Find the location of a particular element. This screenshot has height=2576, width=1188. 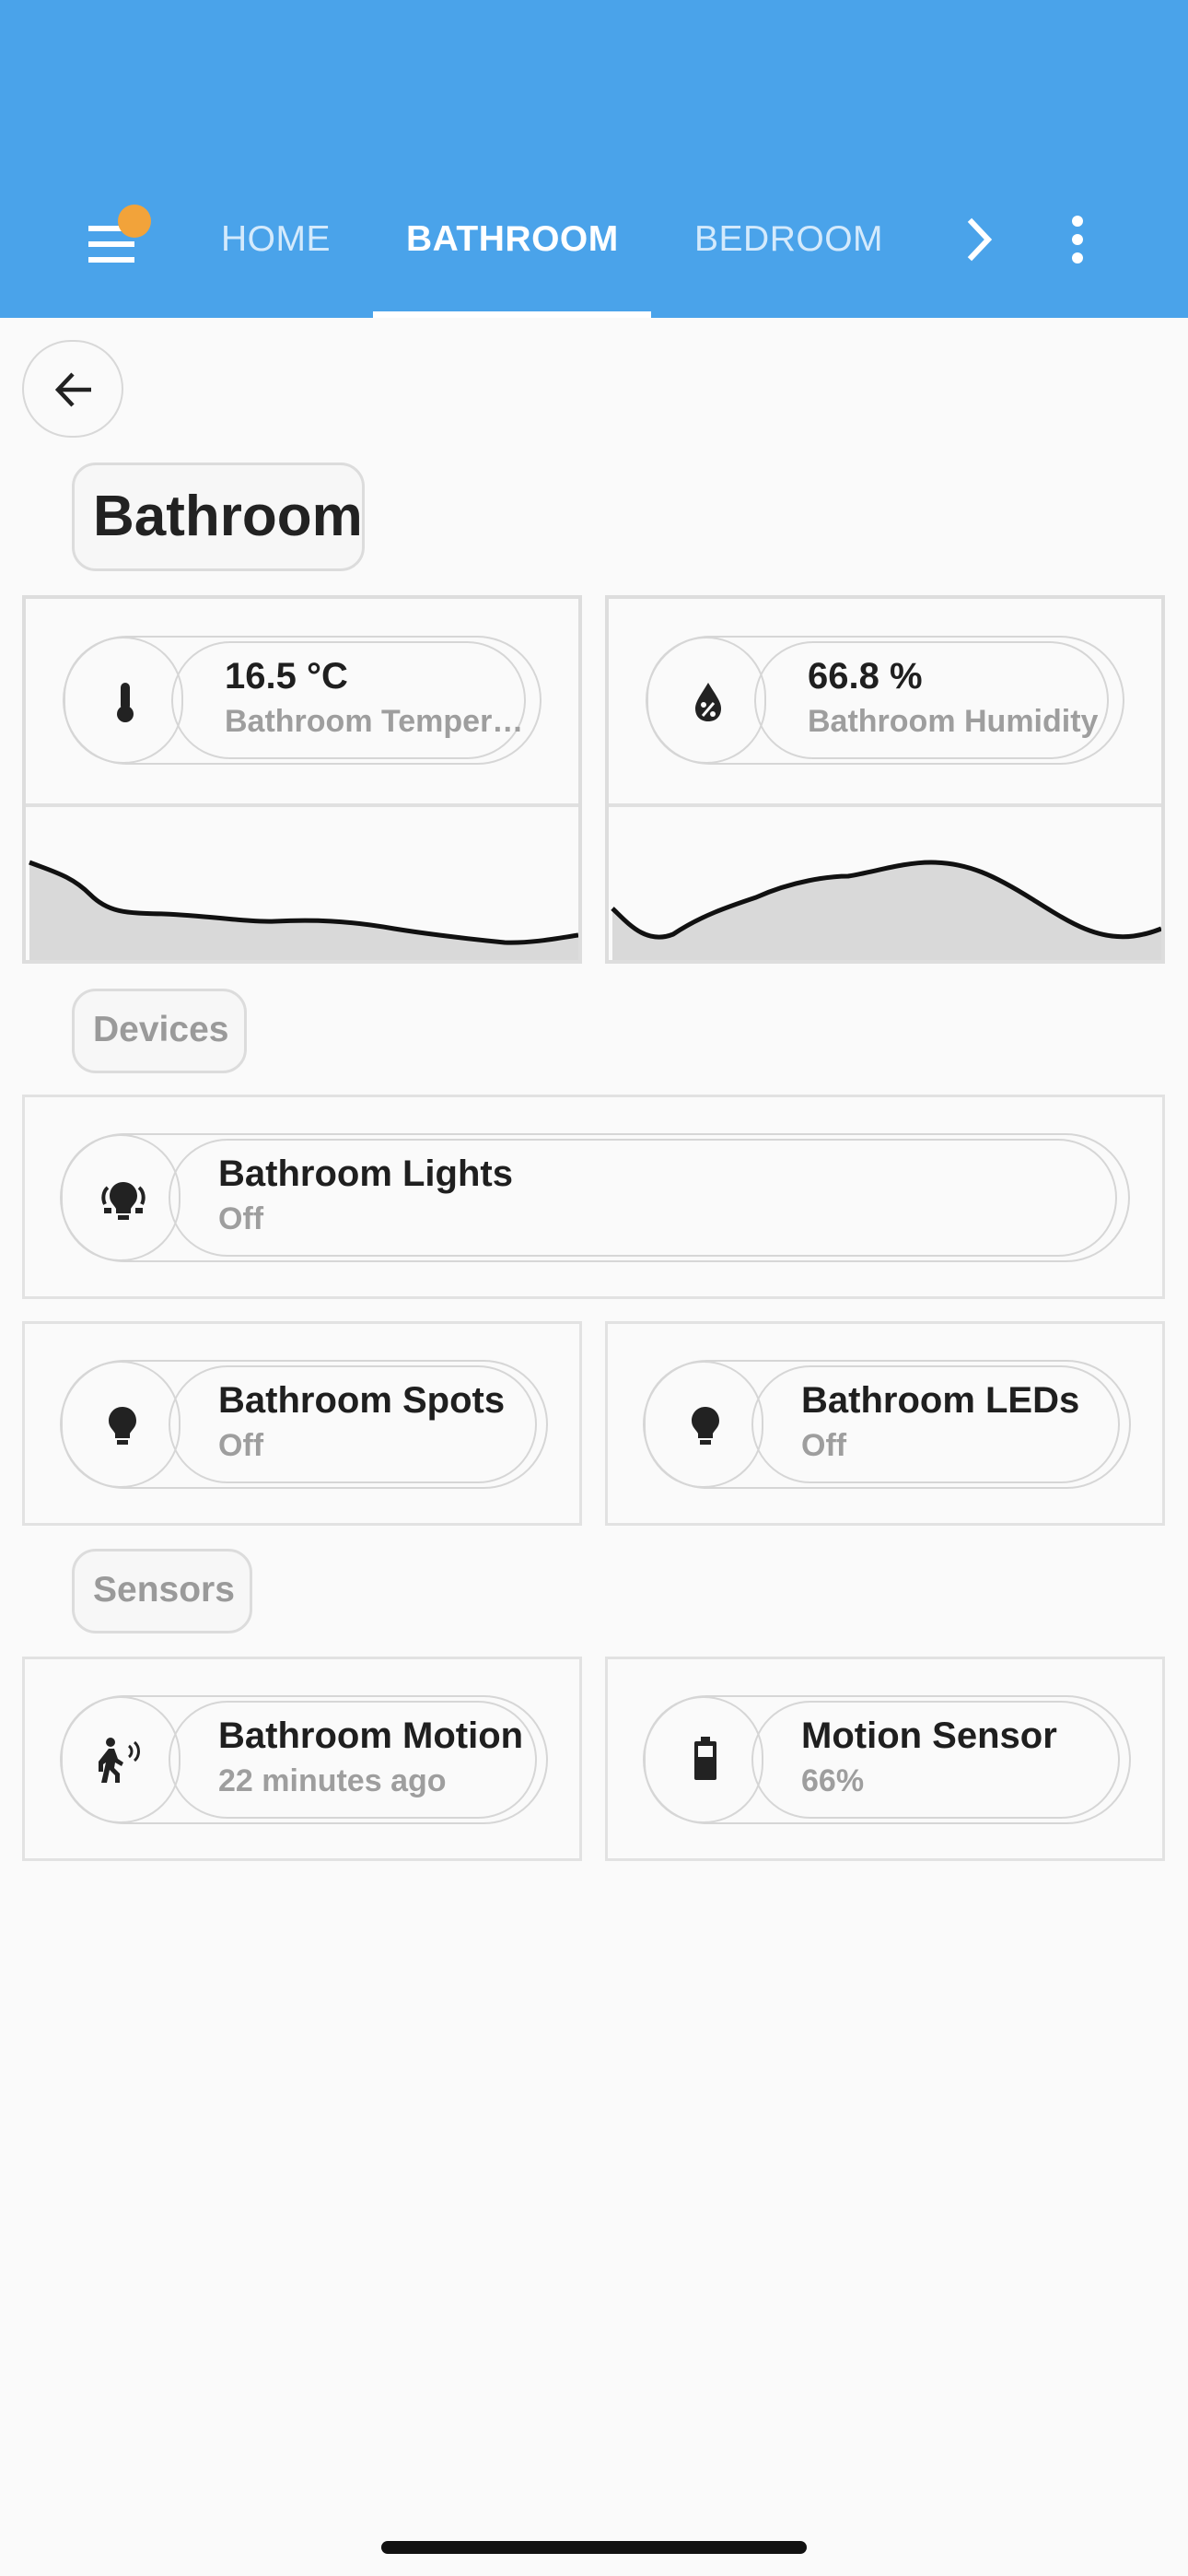

arrow-left-icon is located at coordinates (72, 389).